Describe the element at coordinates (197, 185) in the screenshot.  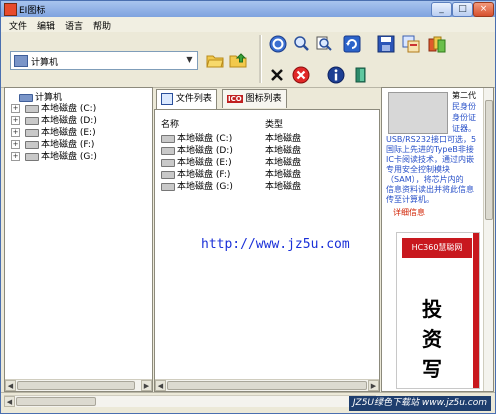
I see `list-row: 本地磁盘 (G:)` at that location.